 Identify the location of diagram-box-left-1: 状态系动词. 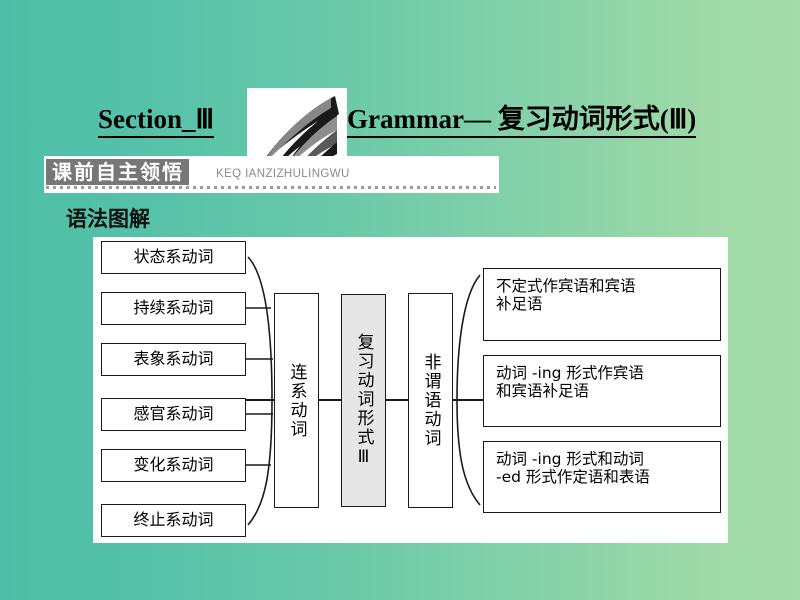
(173, 257).